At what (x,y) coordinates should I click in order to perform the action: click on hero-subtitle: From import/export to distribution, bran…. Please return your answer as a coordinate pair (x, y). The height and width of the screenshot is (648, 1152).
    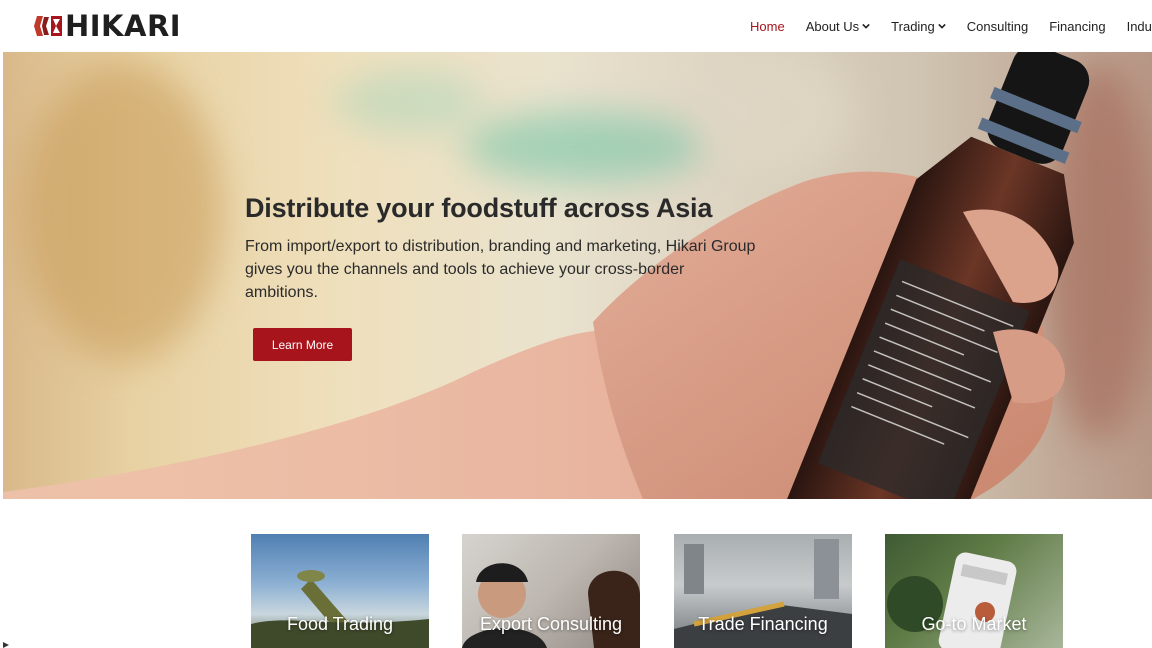
    Looking at the image, I should click on (500, 269).